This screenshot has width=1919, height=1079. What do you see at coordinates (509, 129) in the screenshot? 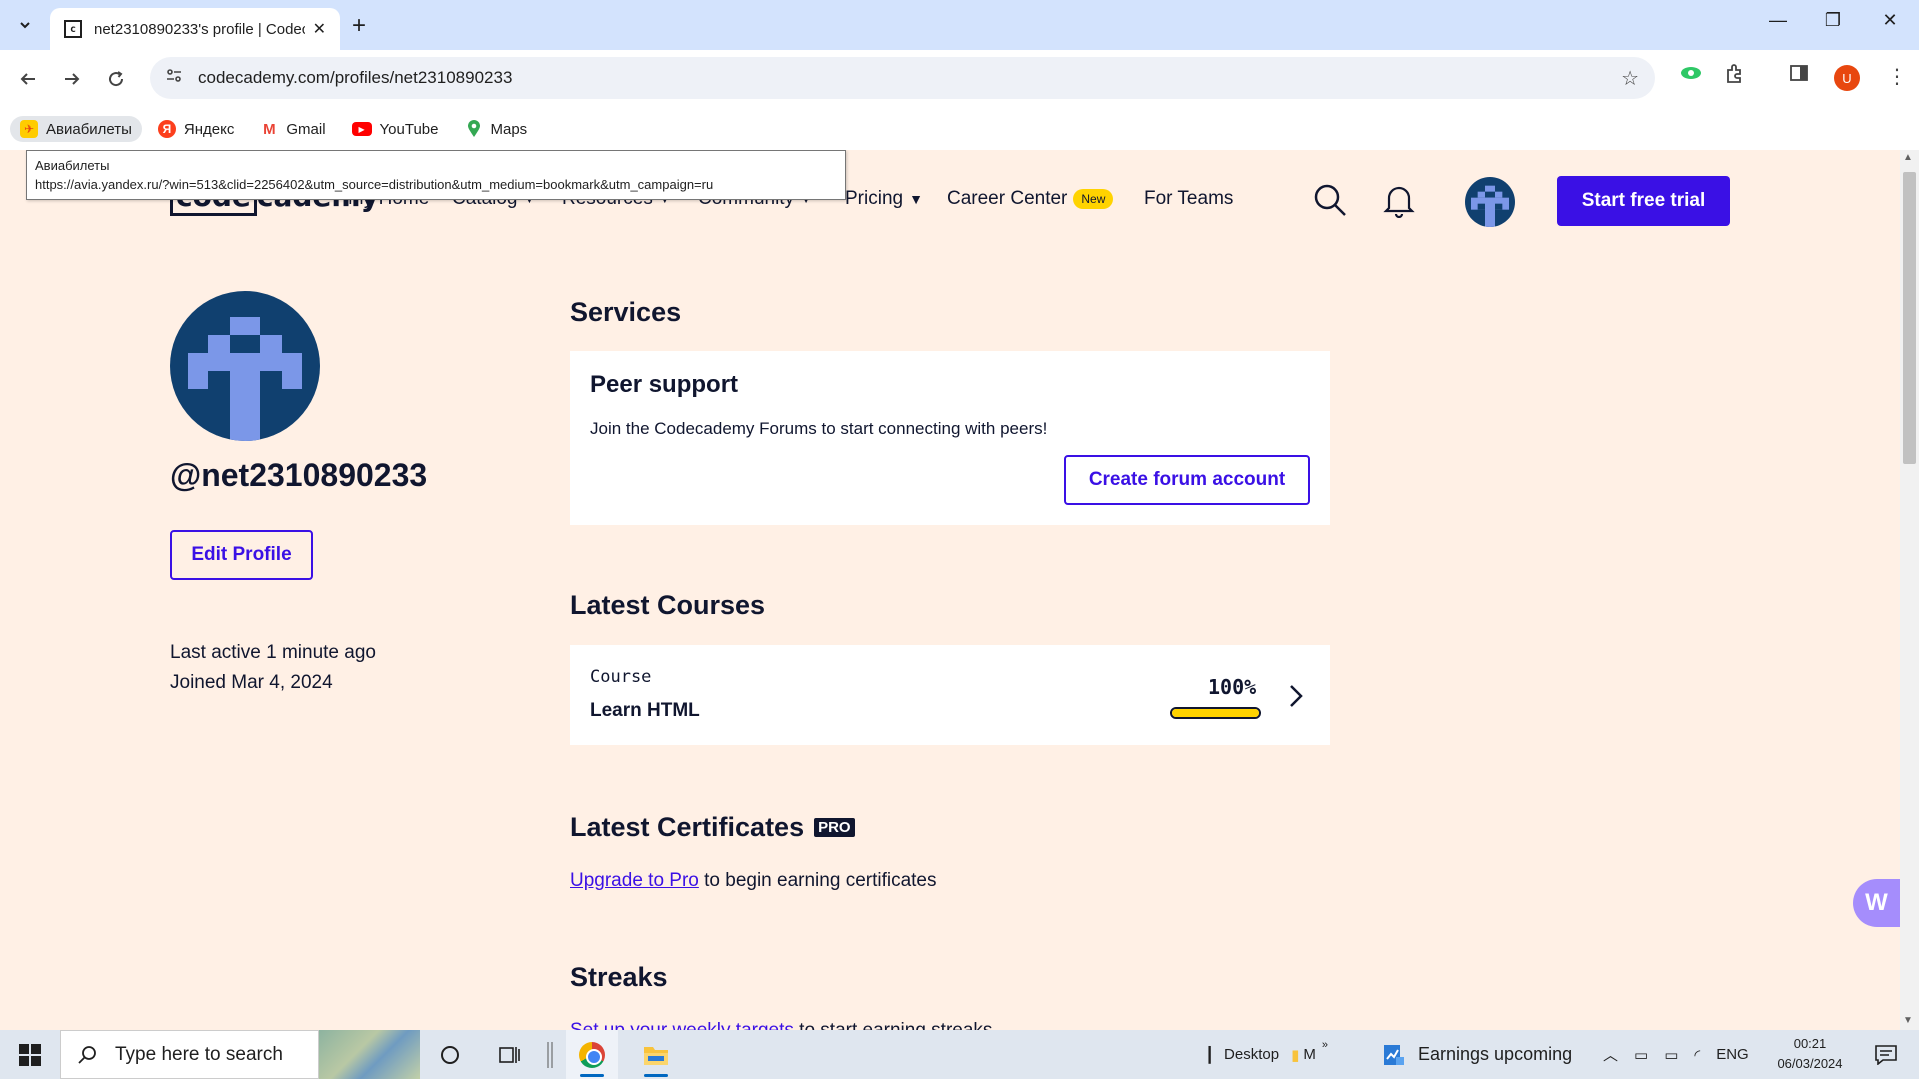
I see `bookmark-label: Maps` at bounding box center [509, 129].